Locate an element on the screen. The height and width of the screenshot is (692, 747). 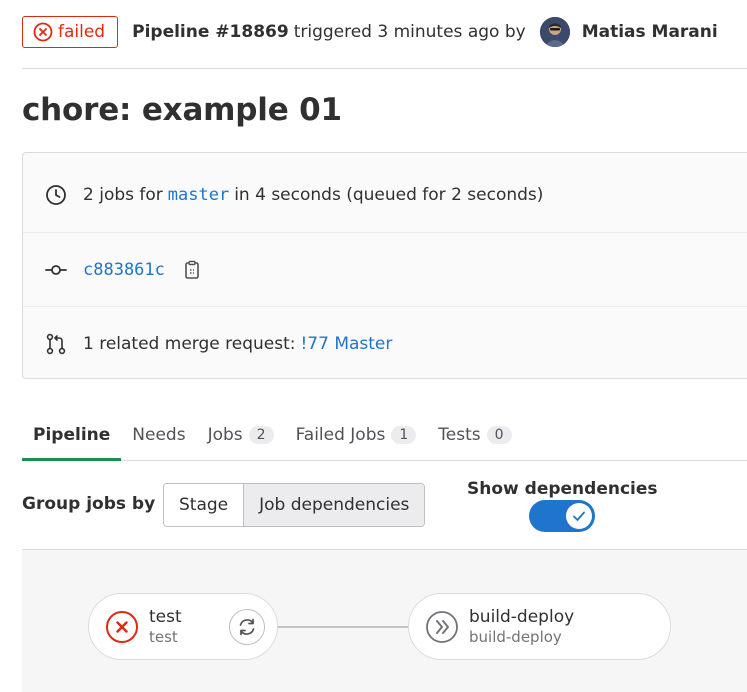
tab-label: Needs is located at coordinates (159, 435).